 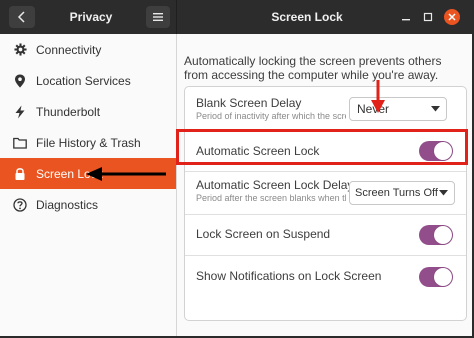 What do you see at coordinates (249, 103) in the screenshot?
I see `row-label: Blank Screen Delay` at bounding box center [249, 103].